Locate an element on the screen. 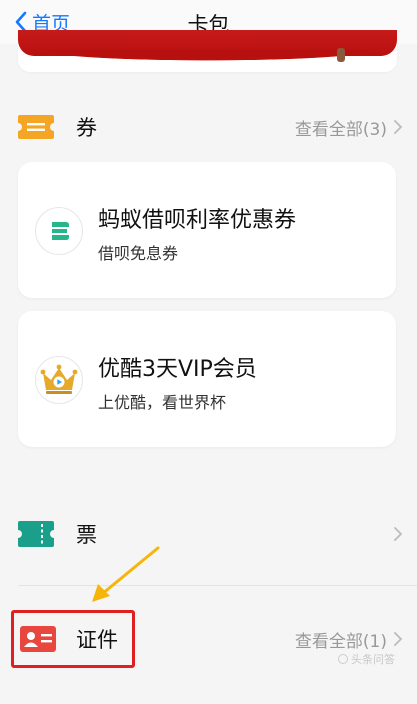 The height and width of the screenshot is (704, 417). coupon-title: 蚂蚁借呗利率优惠券 is located at coordinates (197, 220).